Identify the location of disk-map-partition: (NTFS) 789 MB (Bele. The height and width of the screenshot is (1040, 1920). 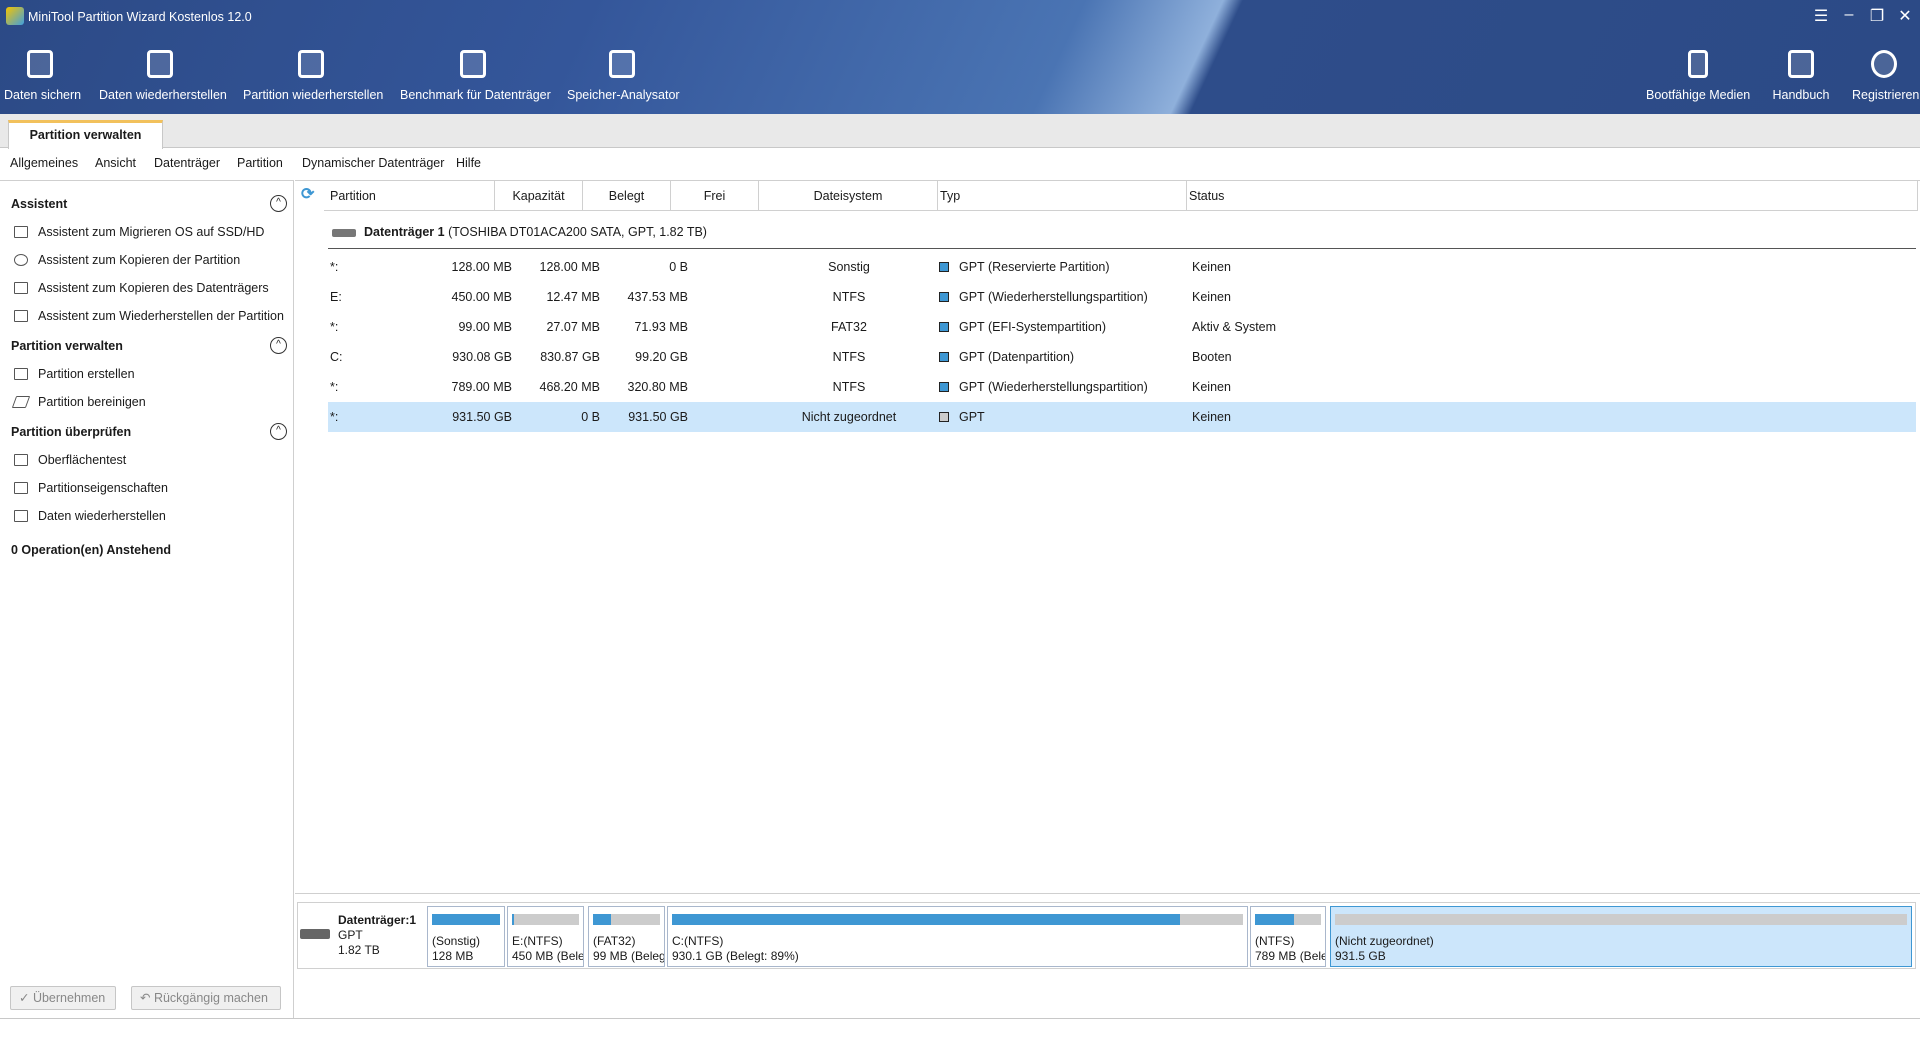
(1288, 936).